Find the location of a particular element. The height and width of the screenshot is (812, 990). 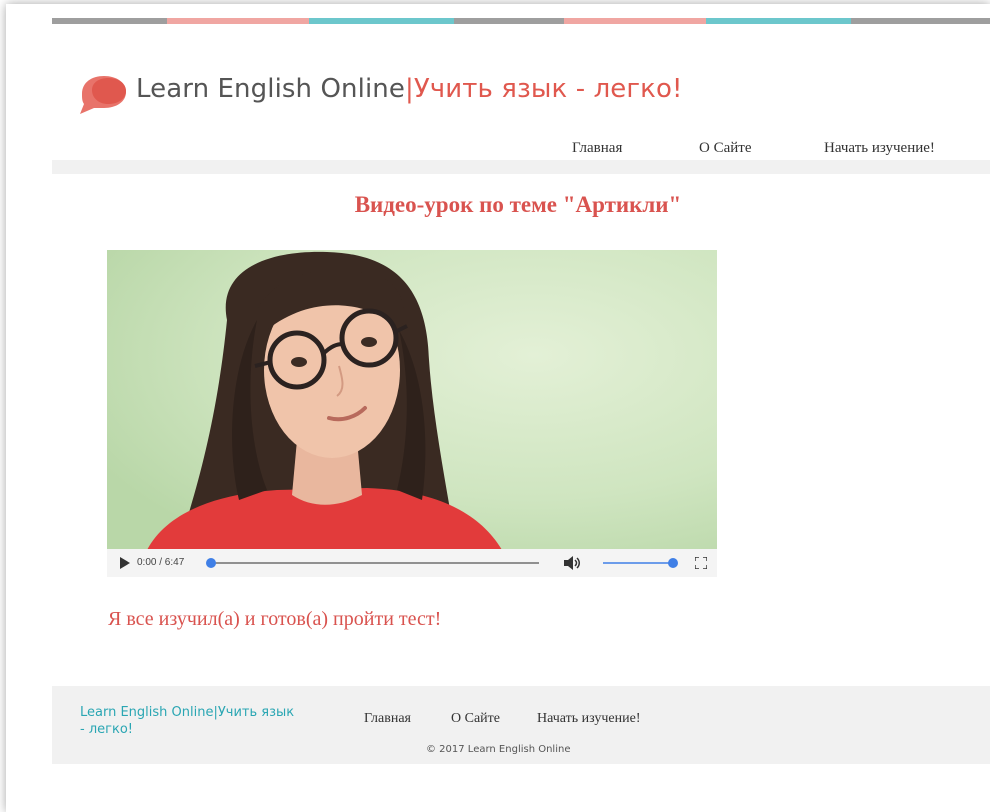

top-color-stripe is located at coordinates (521, 21).